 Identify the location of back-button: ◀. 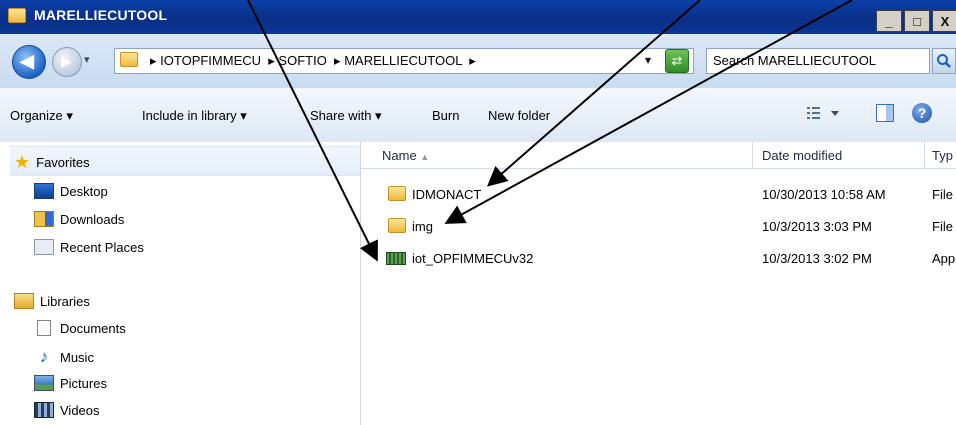
(29, 62).